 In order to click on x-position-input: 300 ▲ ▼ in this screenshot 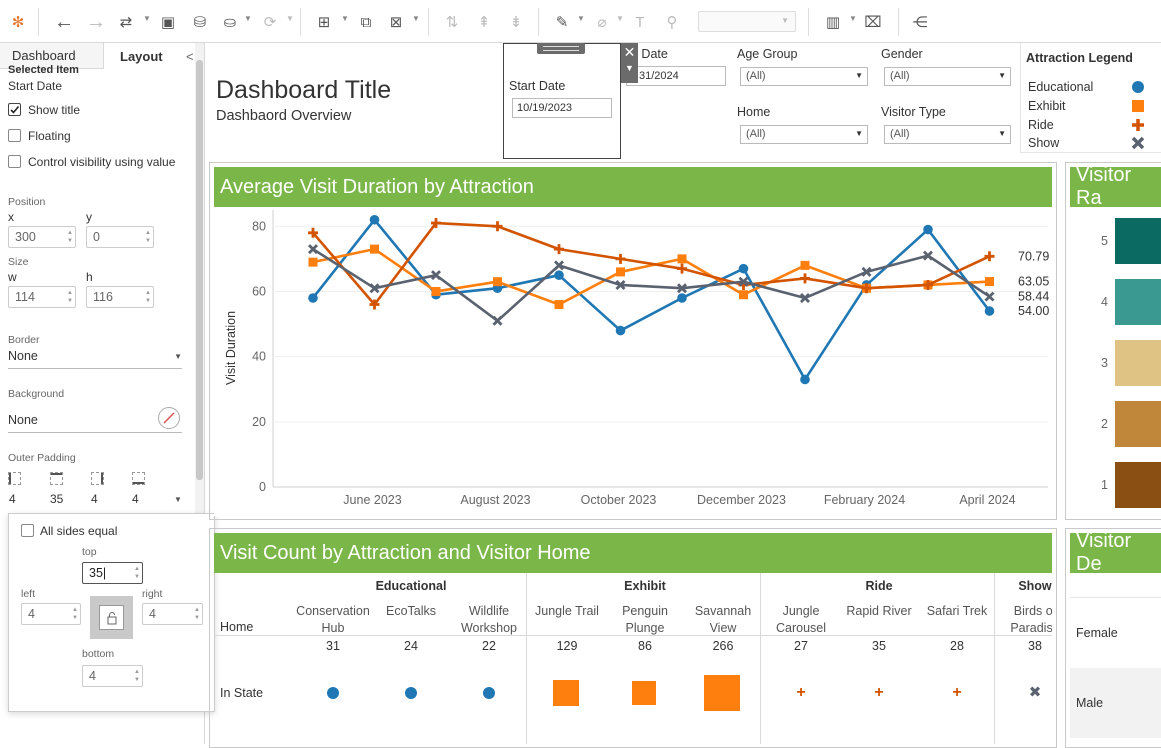, I will do `click(42, 237)`.